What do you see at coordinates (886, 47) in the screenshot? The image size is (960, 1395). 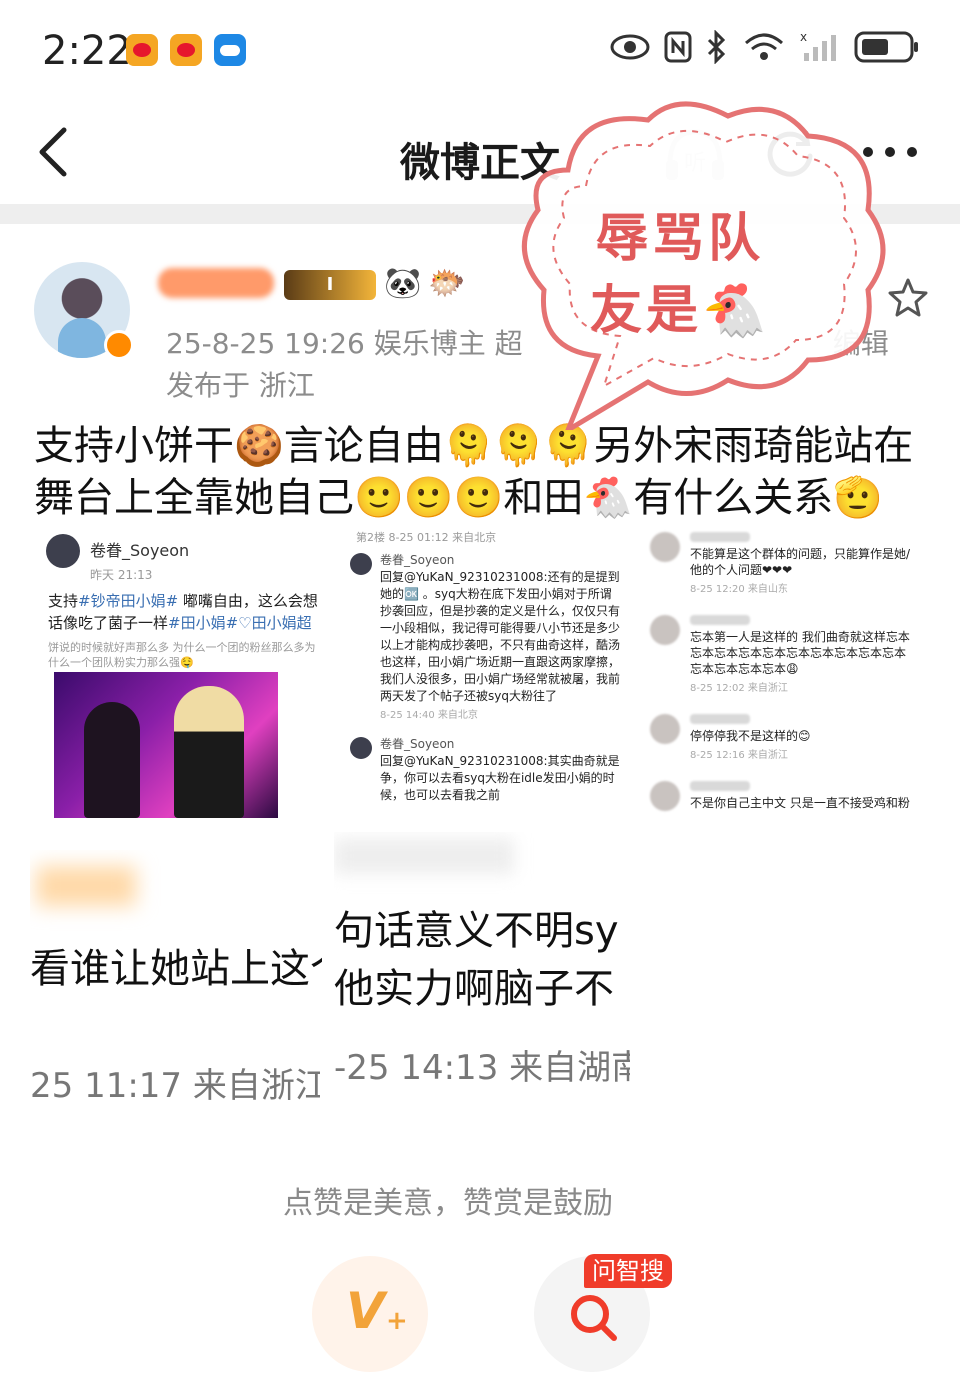 I see `battery-icon` at bounding box center [886, 47].